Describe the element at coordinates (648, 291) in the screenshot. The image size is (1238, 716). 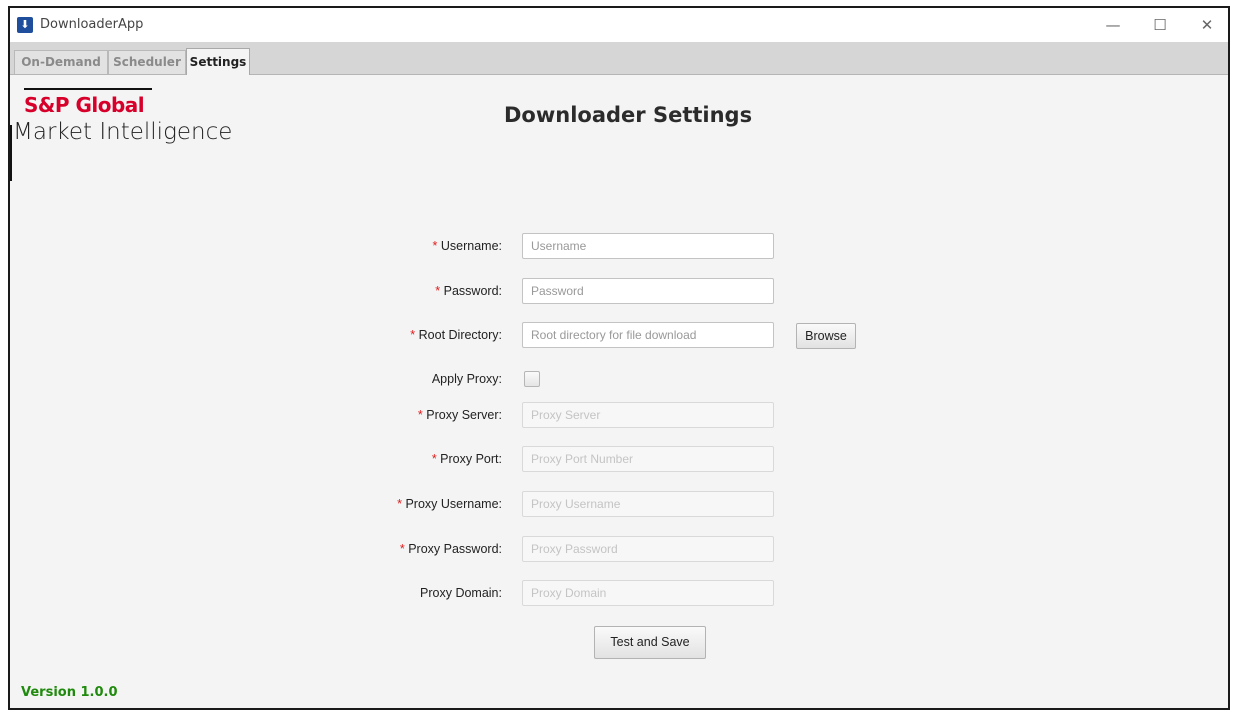
I see `password-input: Password` at that location.